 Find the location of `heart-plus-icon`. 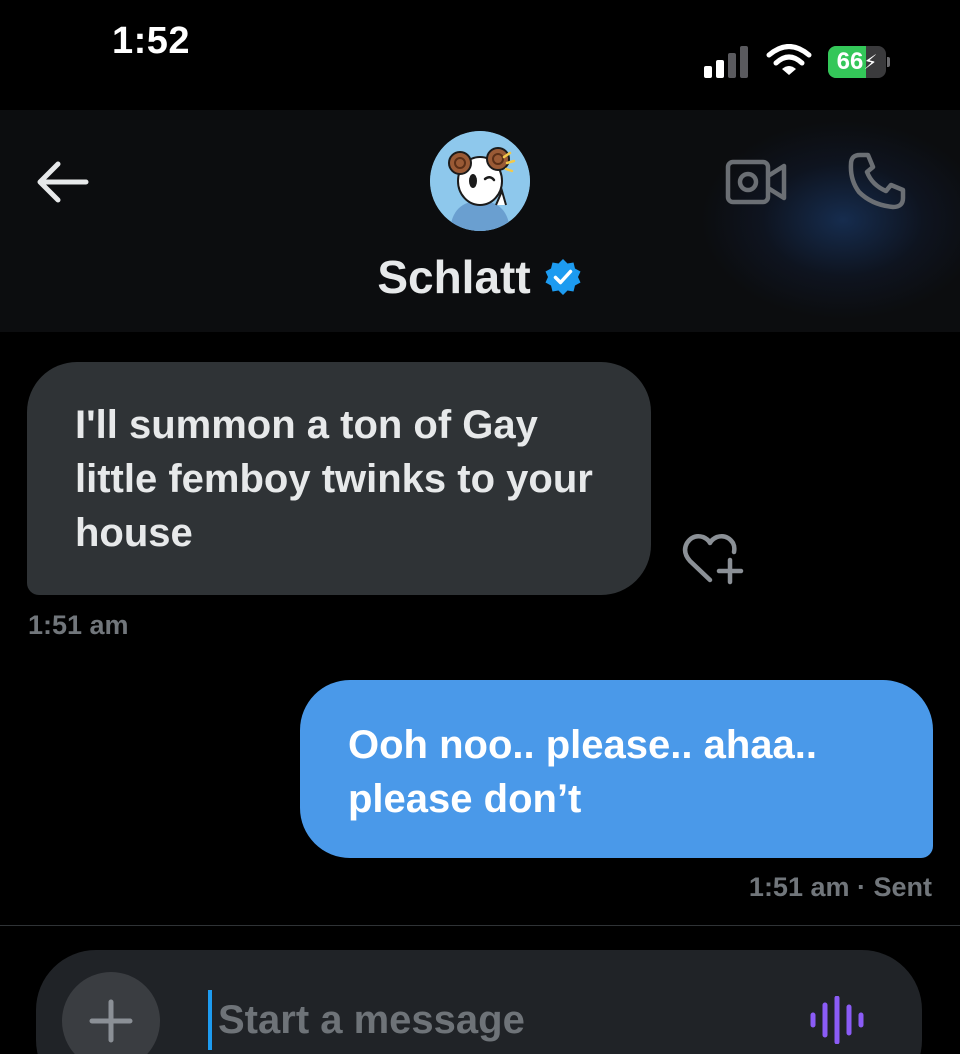

heart-plus-icon is located at coordinates (712, 559).